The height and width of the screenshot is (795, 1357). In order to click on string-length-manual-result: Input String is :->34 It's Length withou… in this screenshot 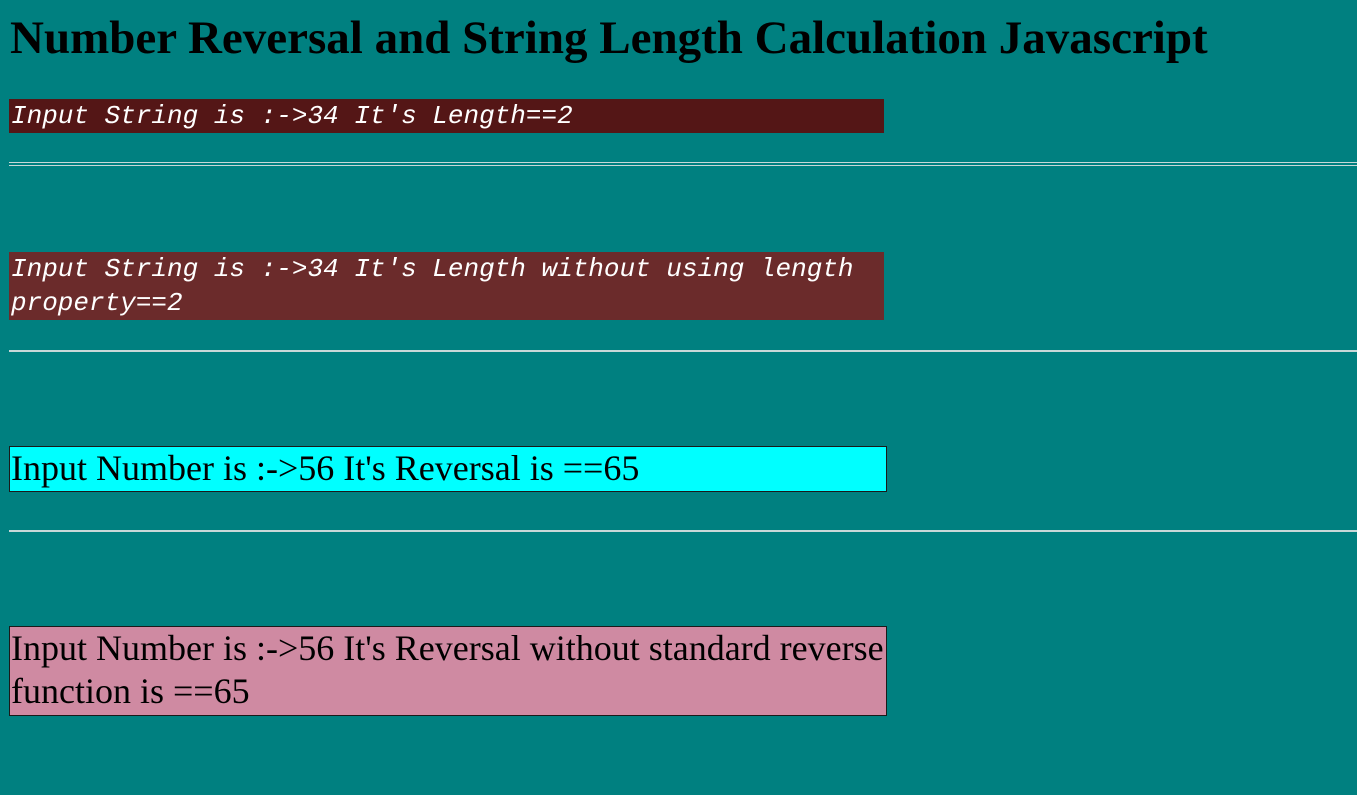, I will do `click(446, 286)`.